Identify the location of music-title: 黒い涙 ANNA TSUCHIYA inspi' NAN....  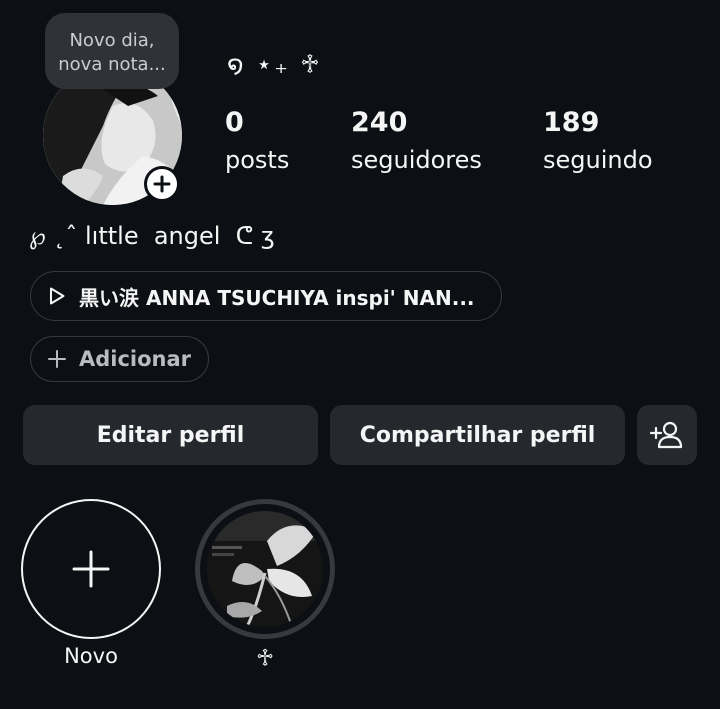
(277, 297).